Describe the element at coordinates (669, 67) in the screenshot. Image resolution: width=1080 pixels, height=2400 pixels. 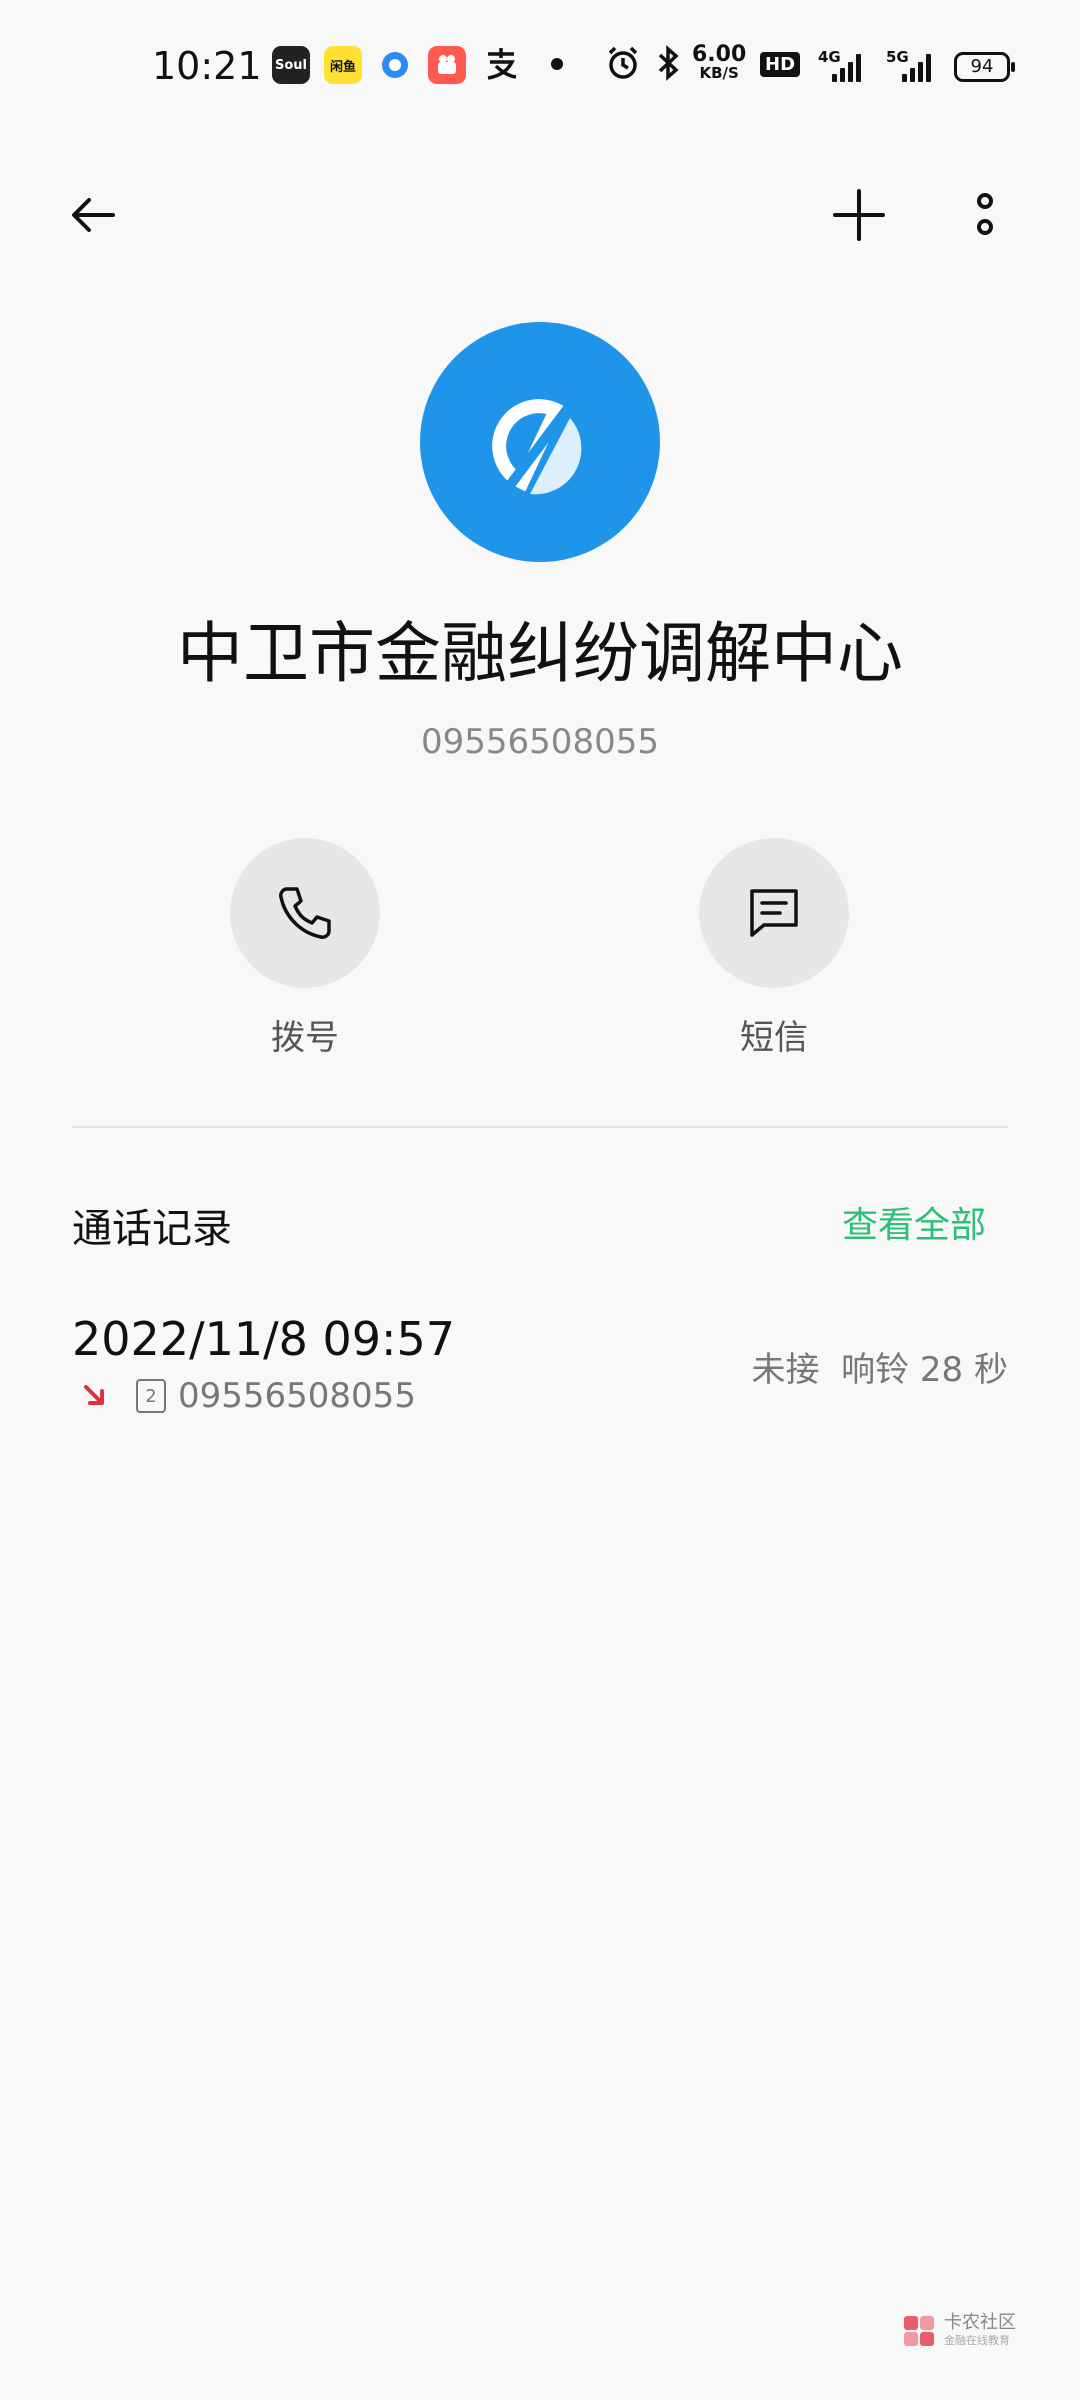
I see `bluetooth-icon` at that location.